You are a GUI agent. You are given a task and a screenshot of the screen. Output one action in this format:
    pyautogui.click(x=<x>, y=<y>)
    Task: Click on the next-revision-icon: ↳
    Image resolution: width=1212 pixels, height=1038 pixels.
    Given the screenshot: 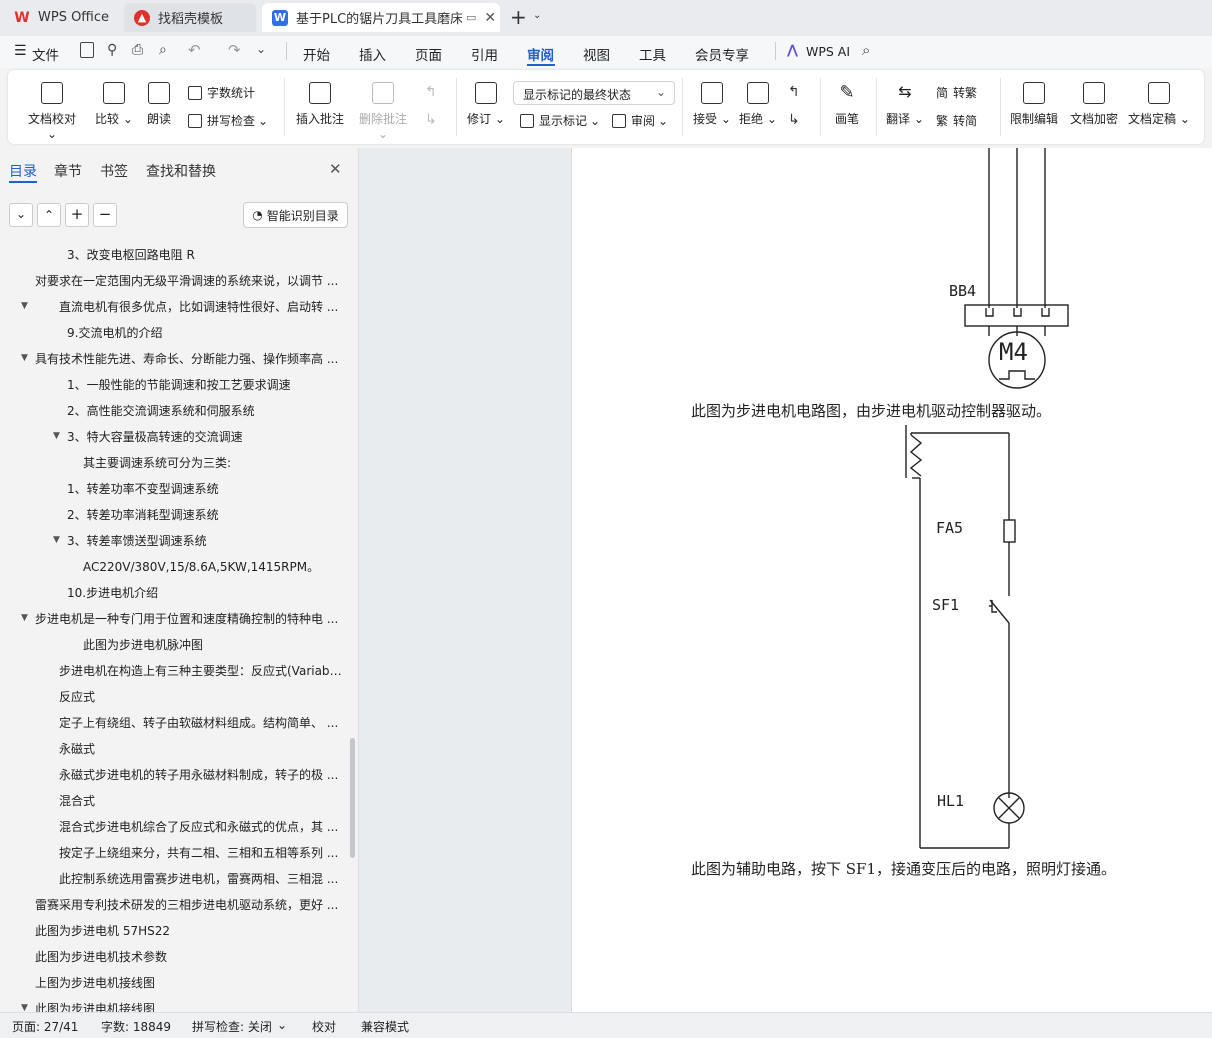 What is the action you would take?
    pyautogui.click(x=794, y=120)
    